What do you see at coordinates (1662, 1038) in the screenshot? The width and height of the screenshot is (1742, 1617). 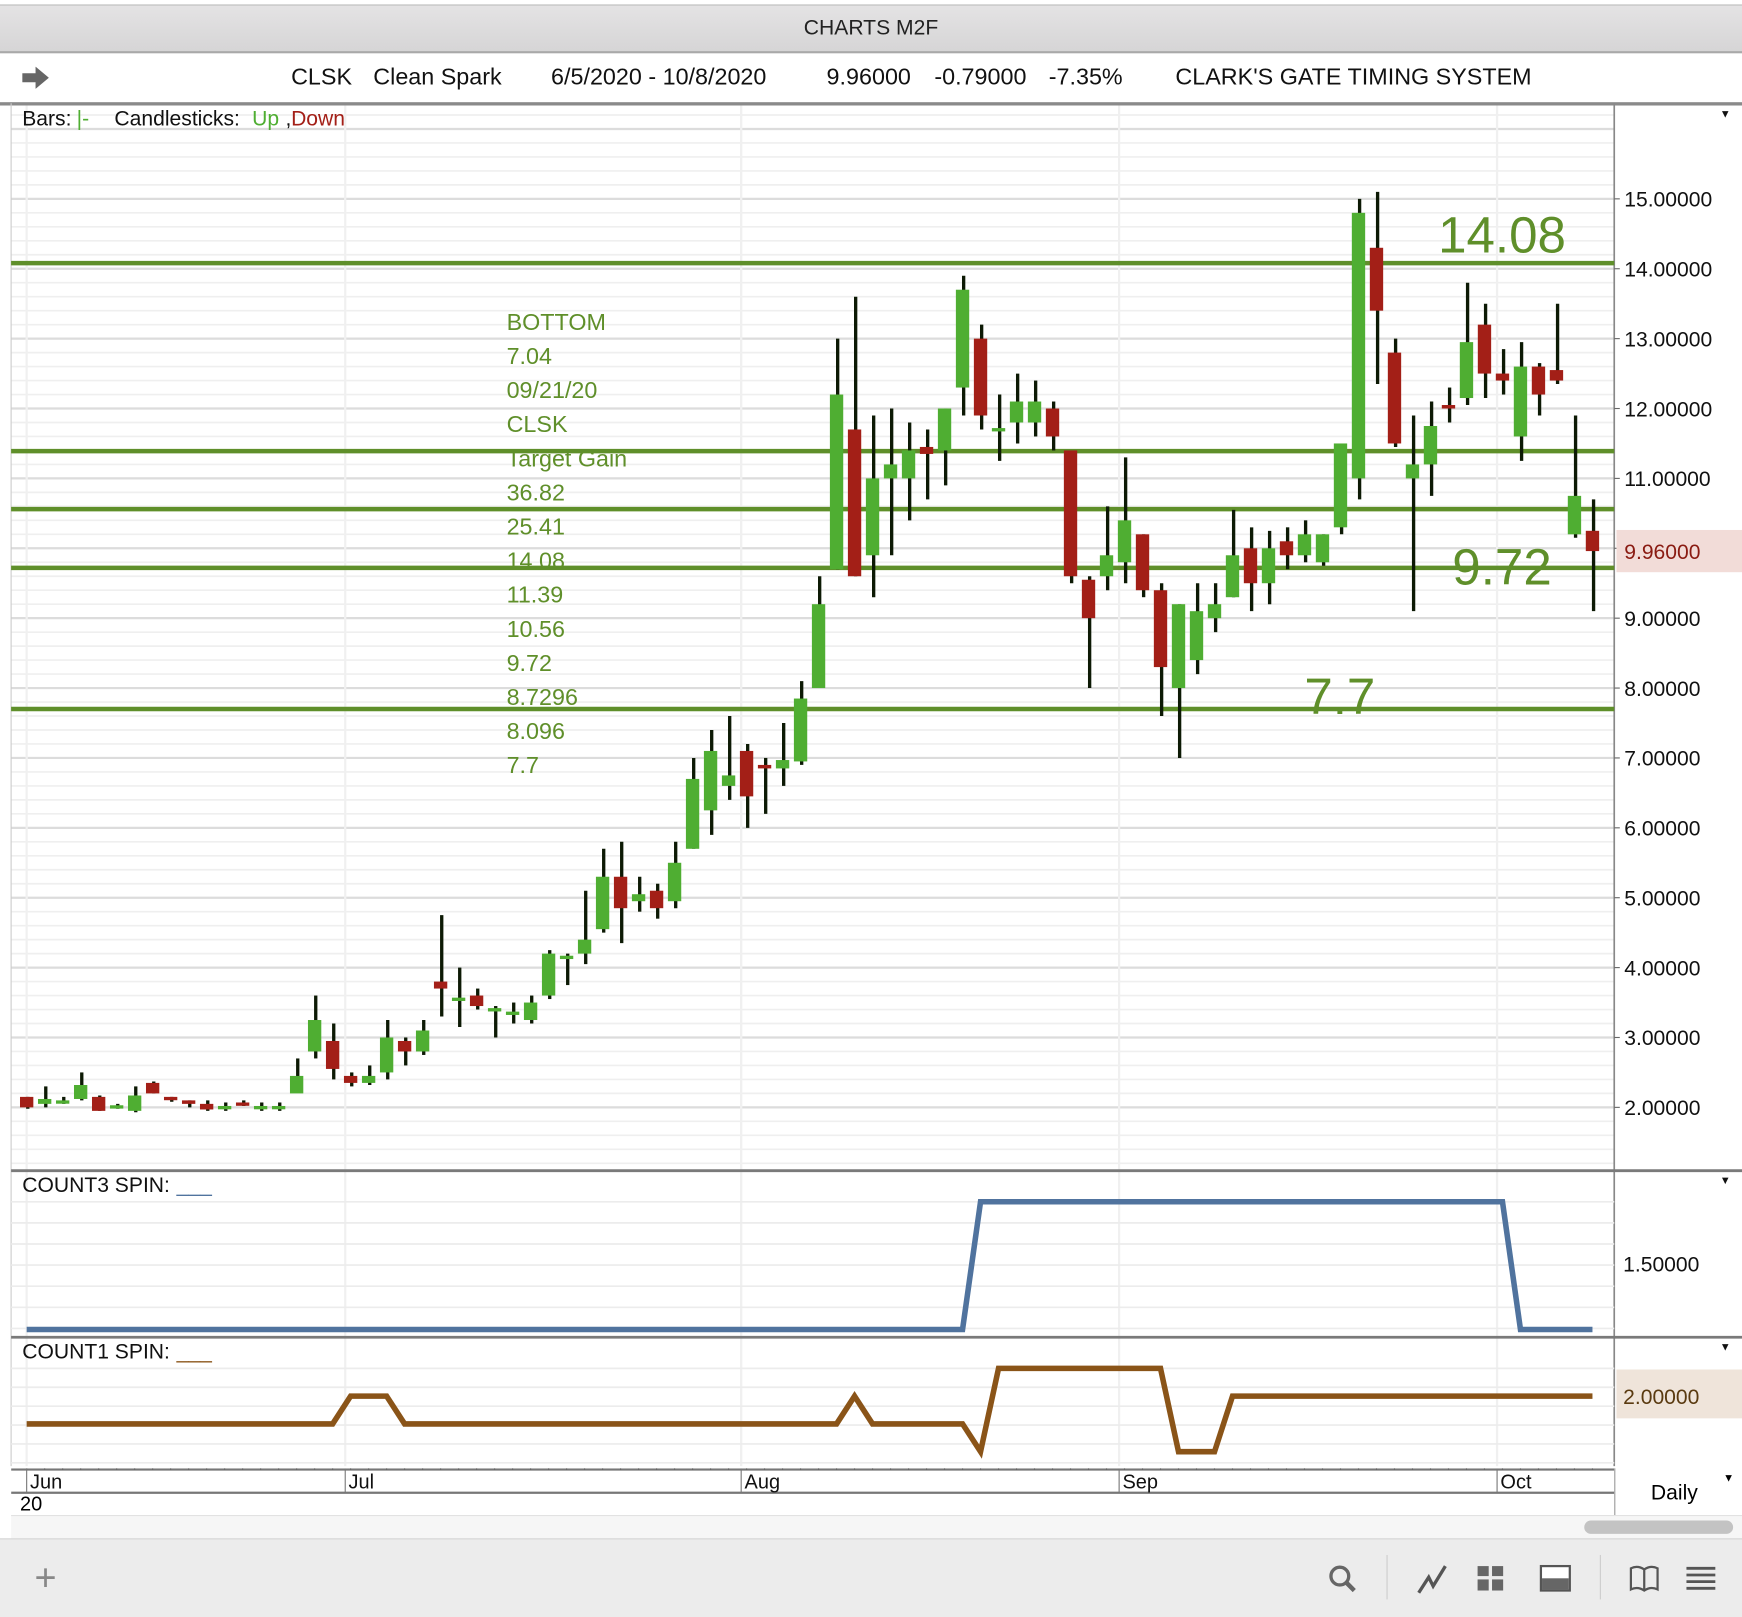 I see `y-tick-label: 3.00000` at bounding box center [1662, 1038].